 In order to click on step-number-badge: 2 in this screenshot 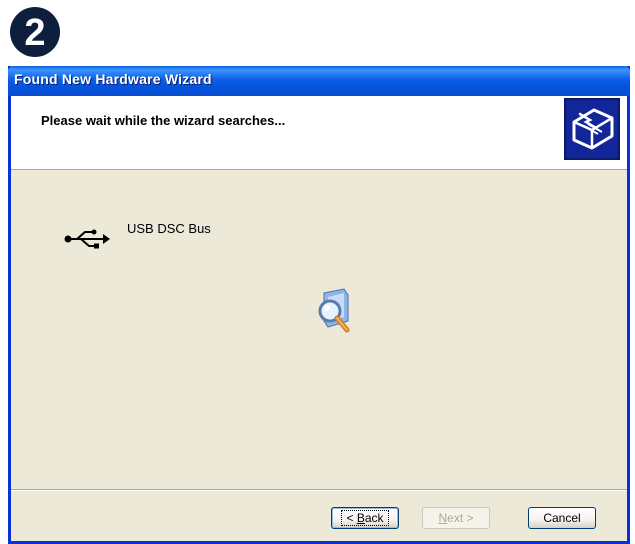, I will do `click(35, 32)`.